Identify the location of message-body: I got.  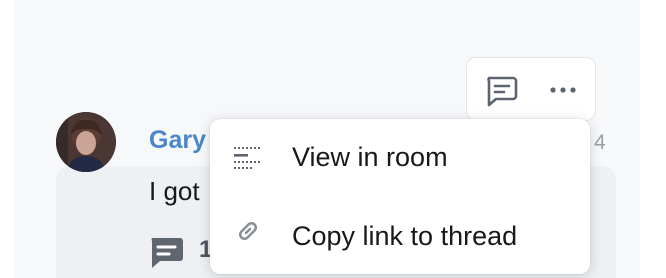
(174, 191).